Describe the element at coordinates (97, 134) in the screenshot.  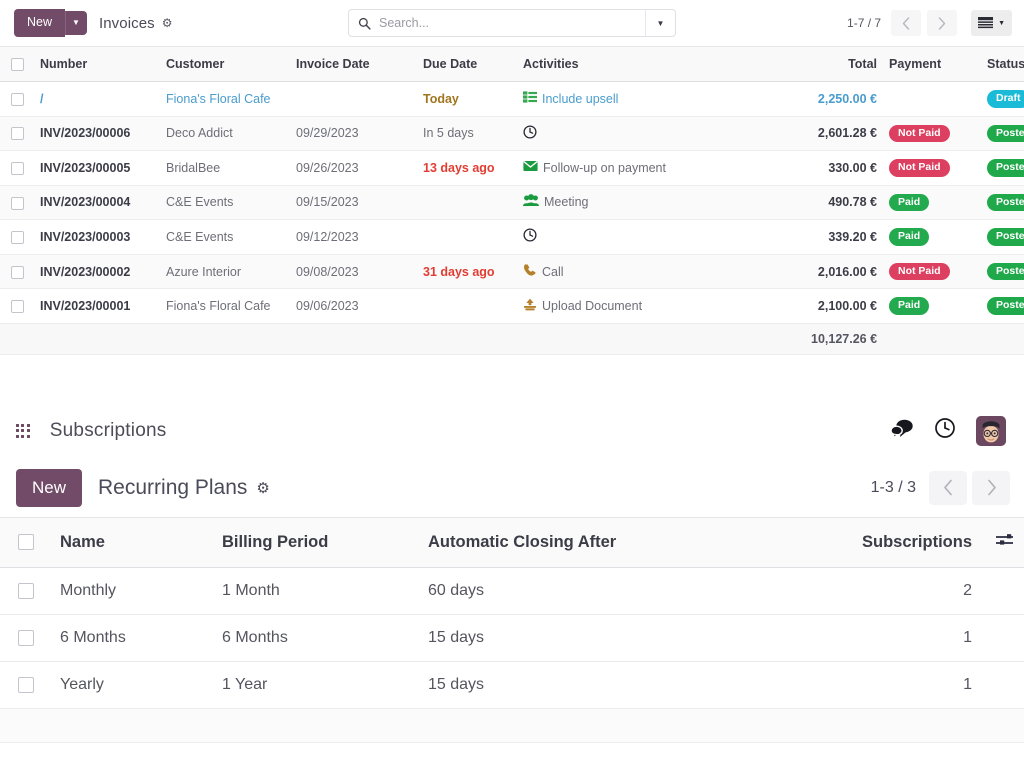
I see `cell-number: INV/2023/00006` at that location.